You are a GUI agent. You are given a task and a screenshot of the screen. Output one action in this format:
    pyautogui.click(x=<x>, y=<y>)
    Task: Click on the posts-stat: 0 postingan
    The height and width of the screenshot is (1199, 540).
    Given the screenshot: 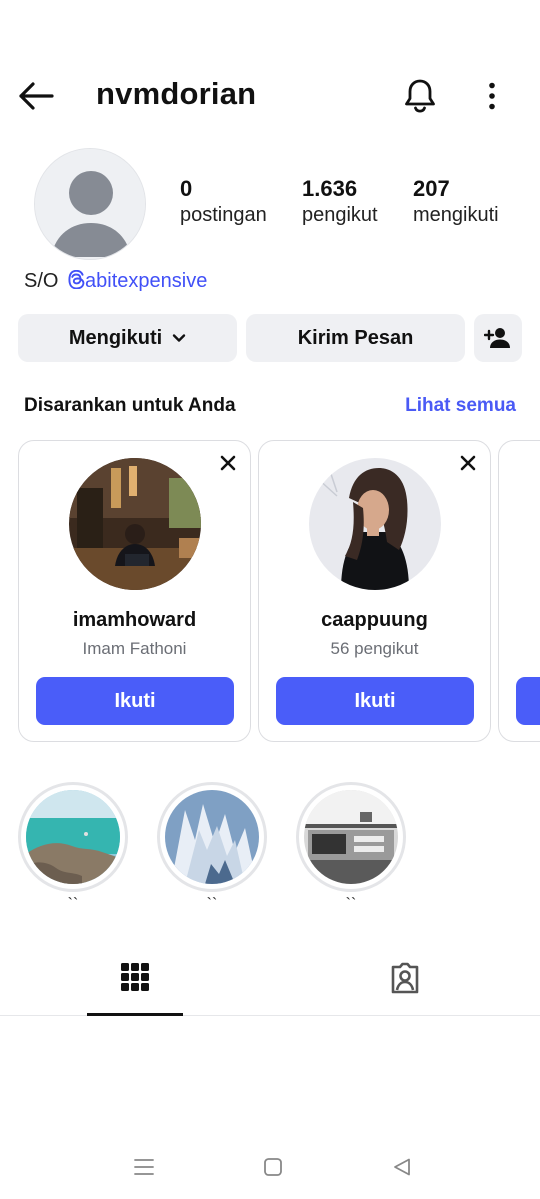 What is the action you would take?
    pyautogui.click(x=223, y=201)
    